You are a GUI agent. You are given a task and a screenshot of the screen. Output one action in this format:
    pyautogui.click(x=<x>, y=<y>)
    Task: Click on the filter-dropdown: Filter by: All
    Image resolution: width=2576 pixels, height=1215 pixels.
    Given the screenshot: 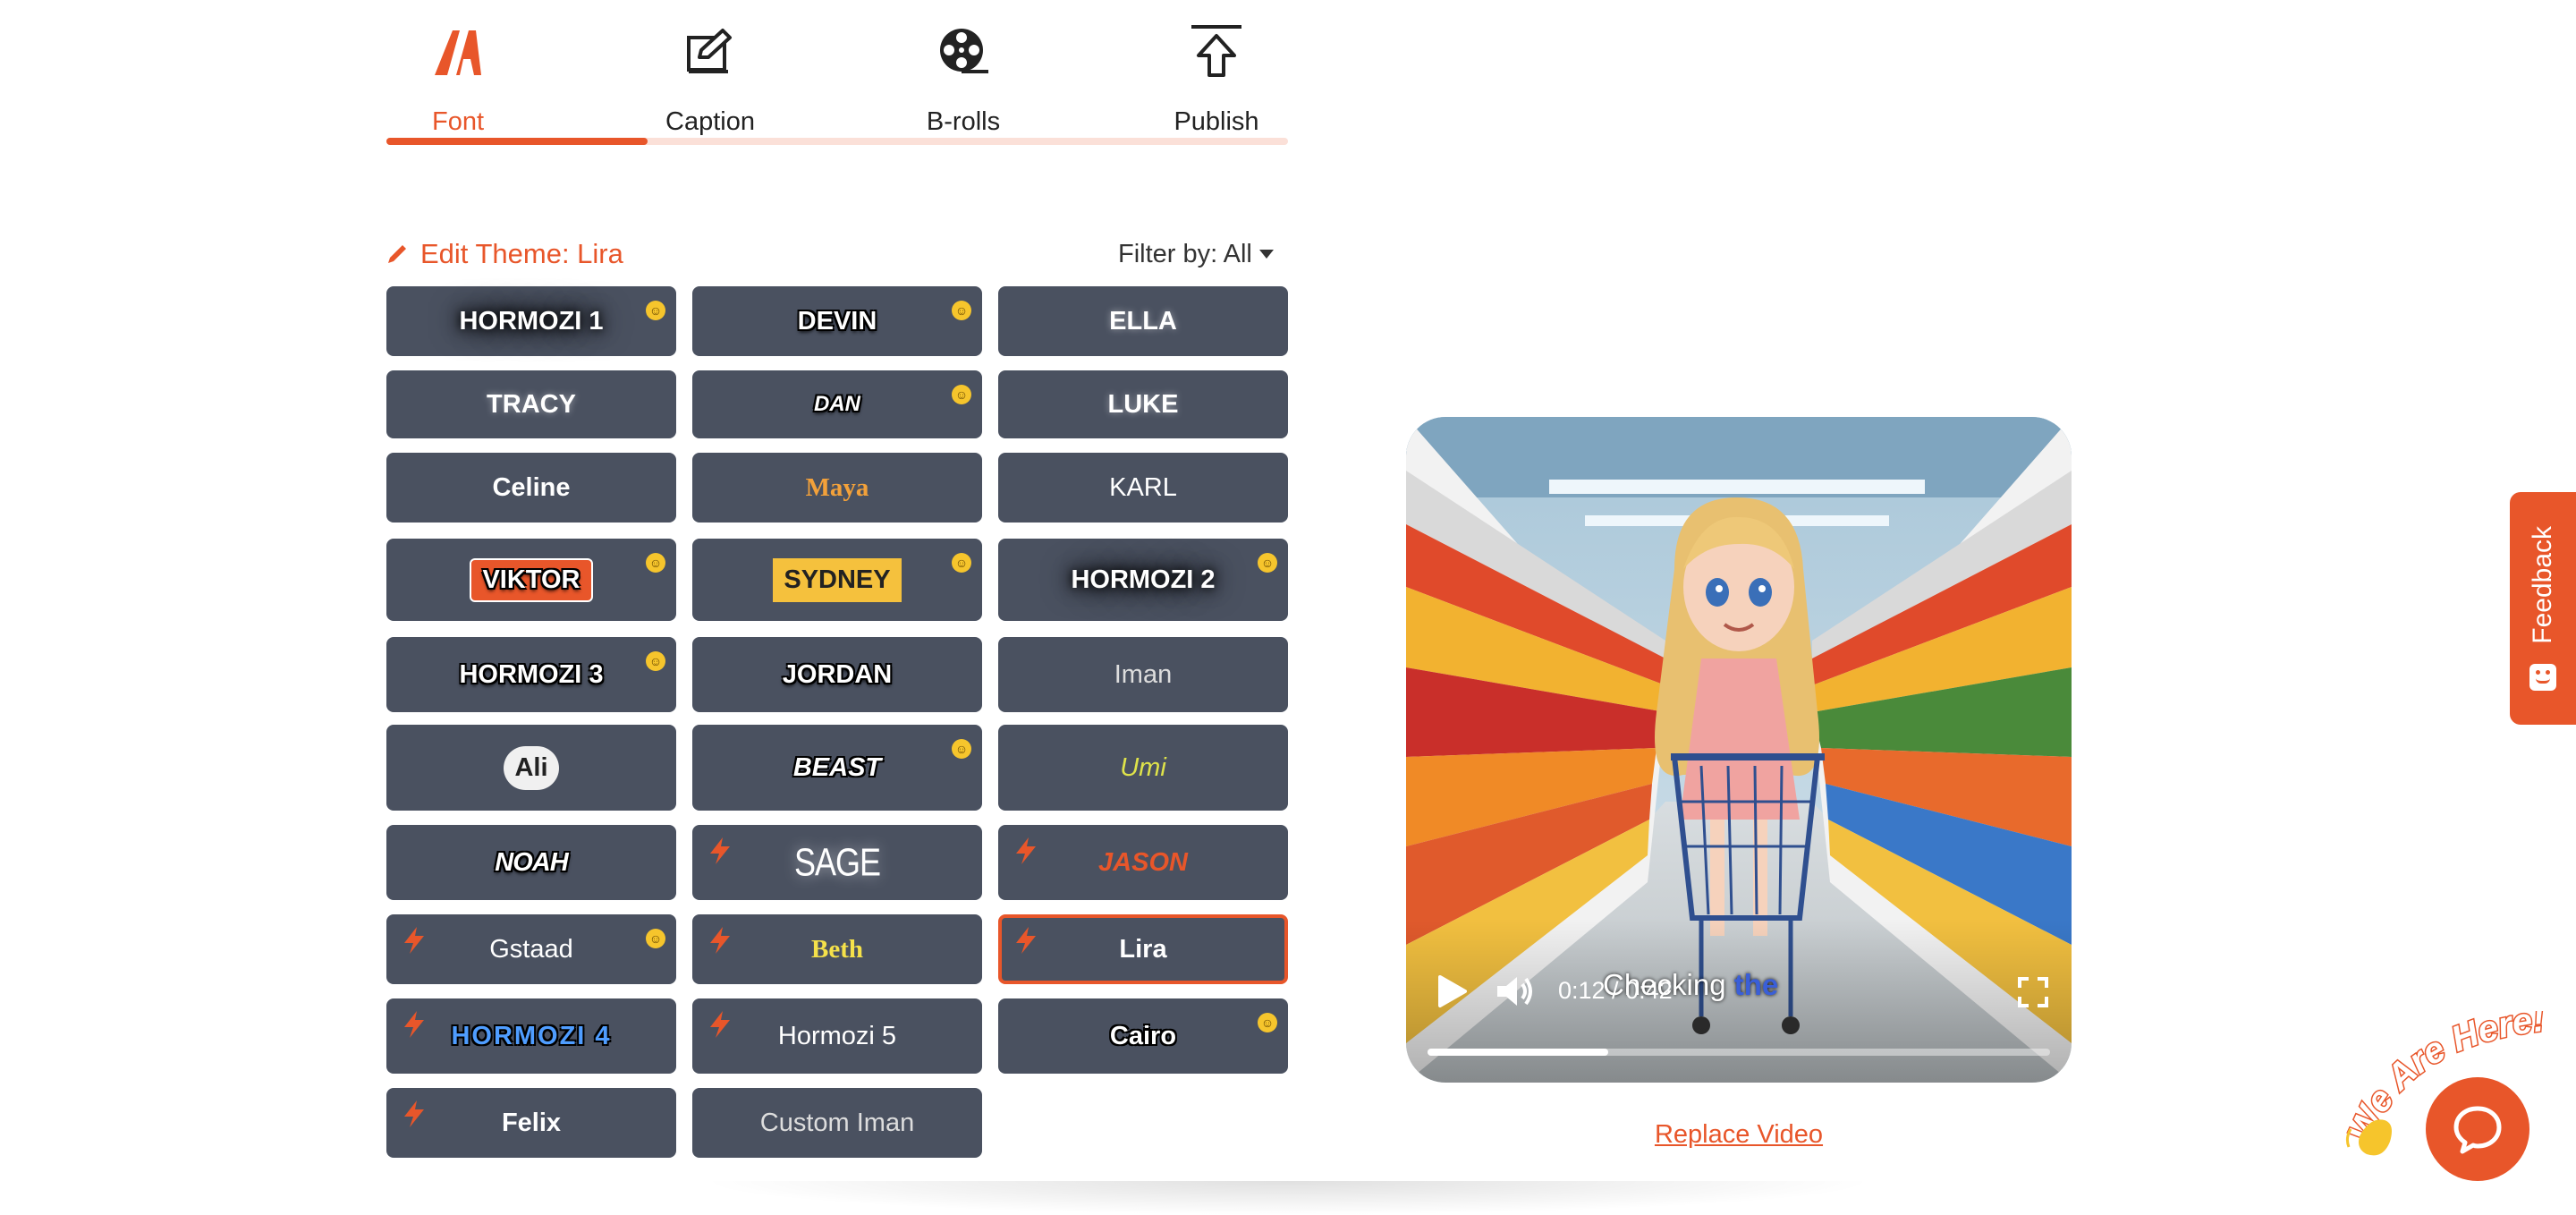 What is the action you would take?
    pyautogui.click(x=1196, y=254)
    